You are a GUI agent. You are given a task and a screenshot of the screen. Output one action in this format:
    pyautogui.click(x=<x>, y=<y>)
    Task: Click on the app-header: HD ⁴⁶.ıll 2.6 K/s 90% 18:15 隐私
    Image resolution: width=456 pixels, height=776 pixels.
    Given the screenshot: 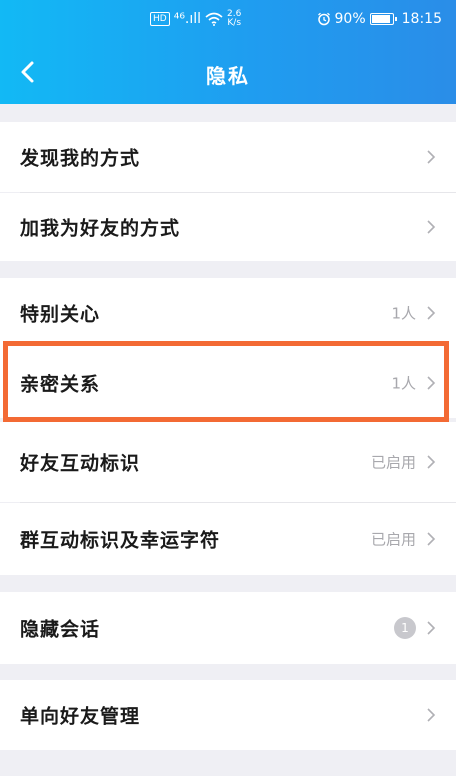 What is the action you would take?
    pyautogui.click(x=228, y=52)
    